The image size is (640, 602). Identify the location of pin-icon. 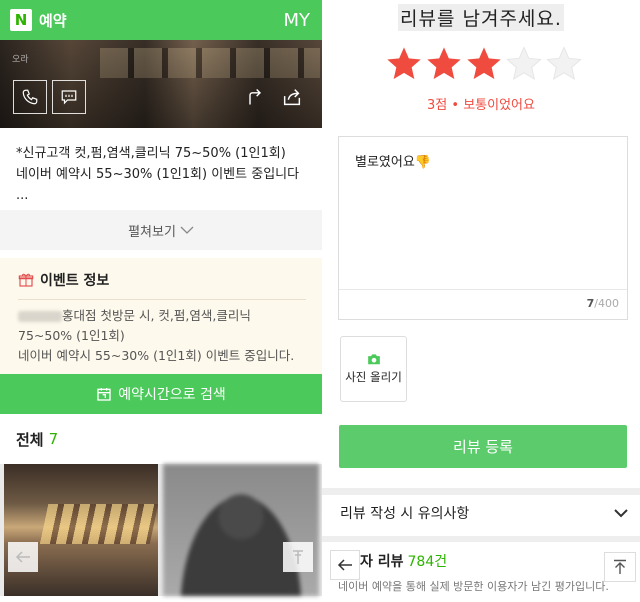
(298, 557).